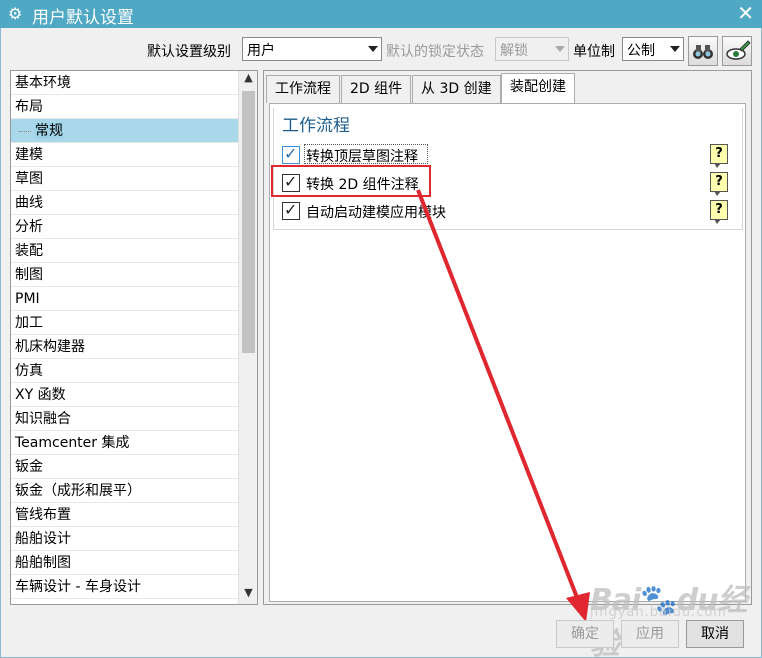 Image resolution: width=762 pixels, height=658 pixels. I want to click on find-button, so click(703, 51).